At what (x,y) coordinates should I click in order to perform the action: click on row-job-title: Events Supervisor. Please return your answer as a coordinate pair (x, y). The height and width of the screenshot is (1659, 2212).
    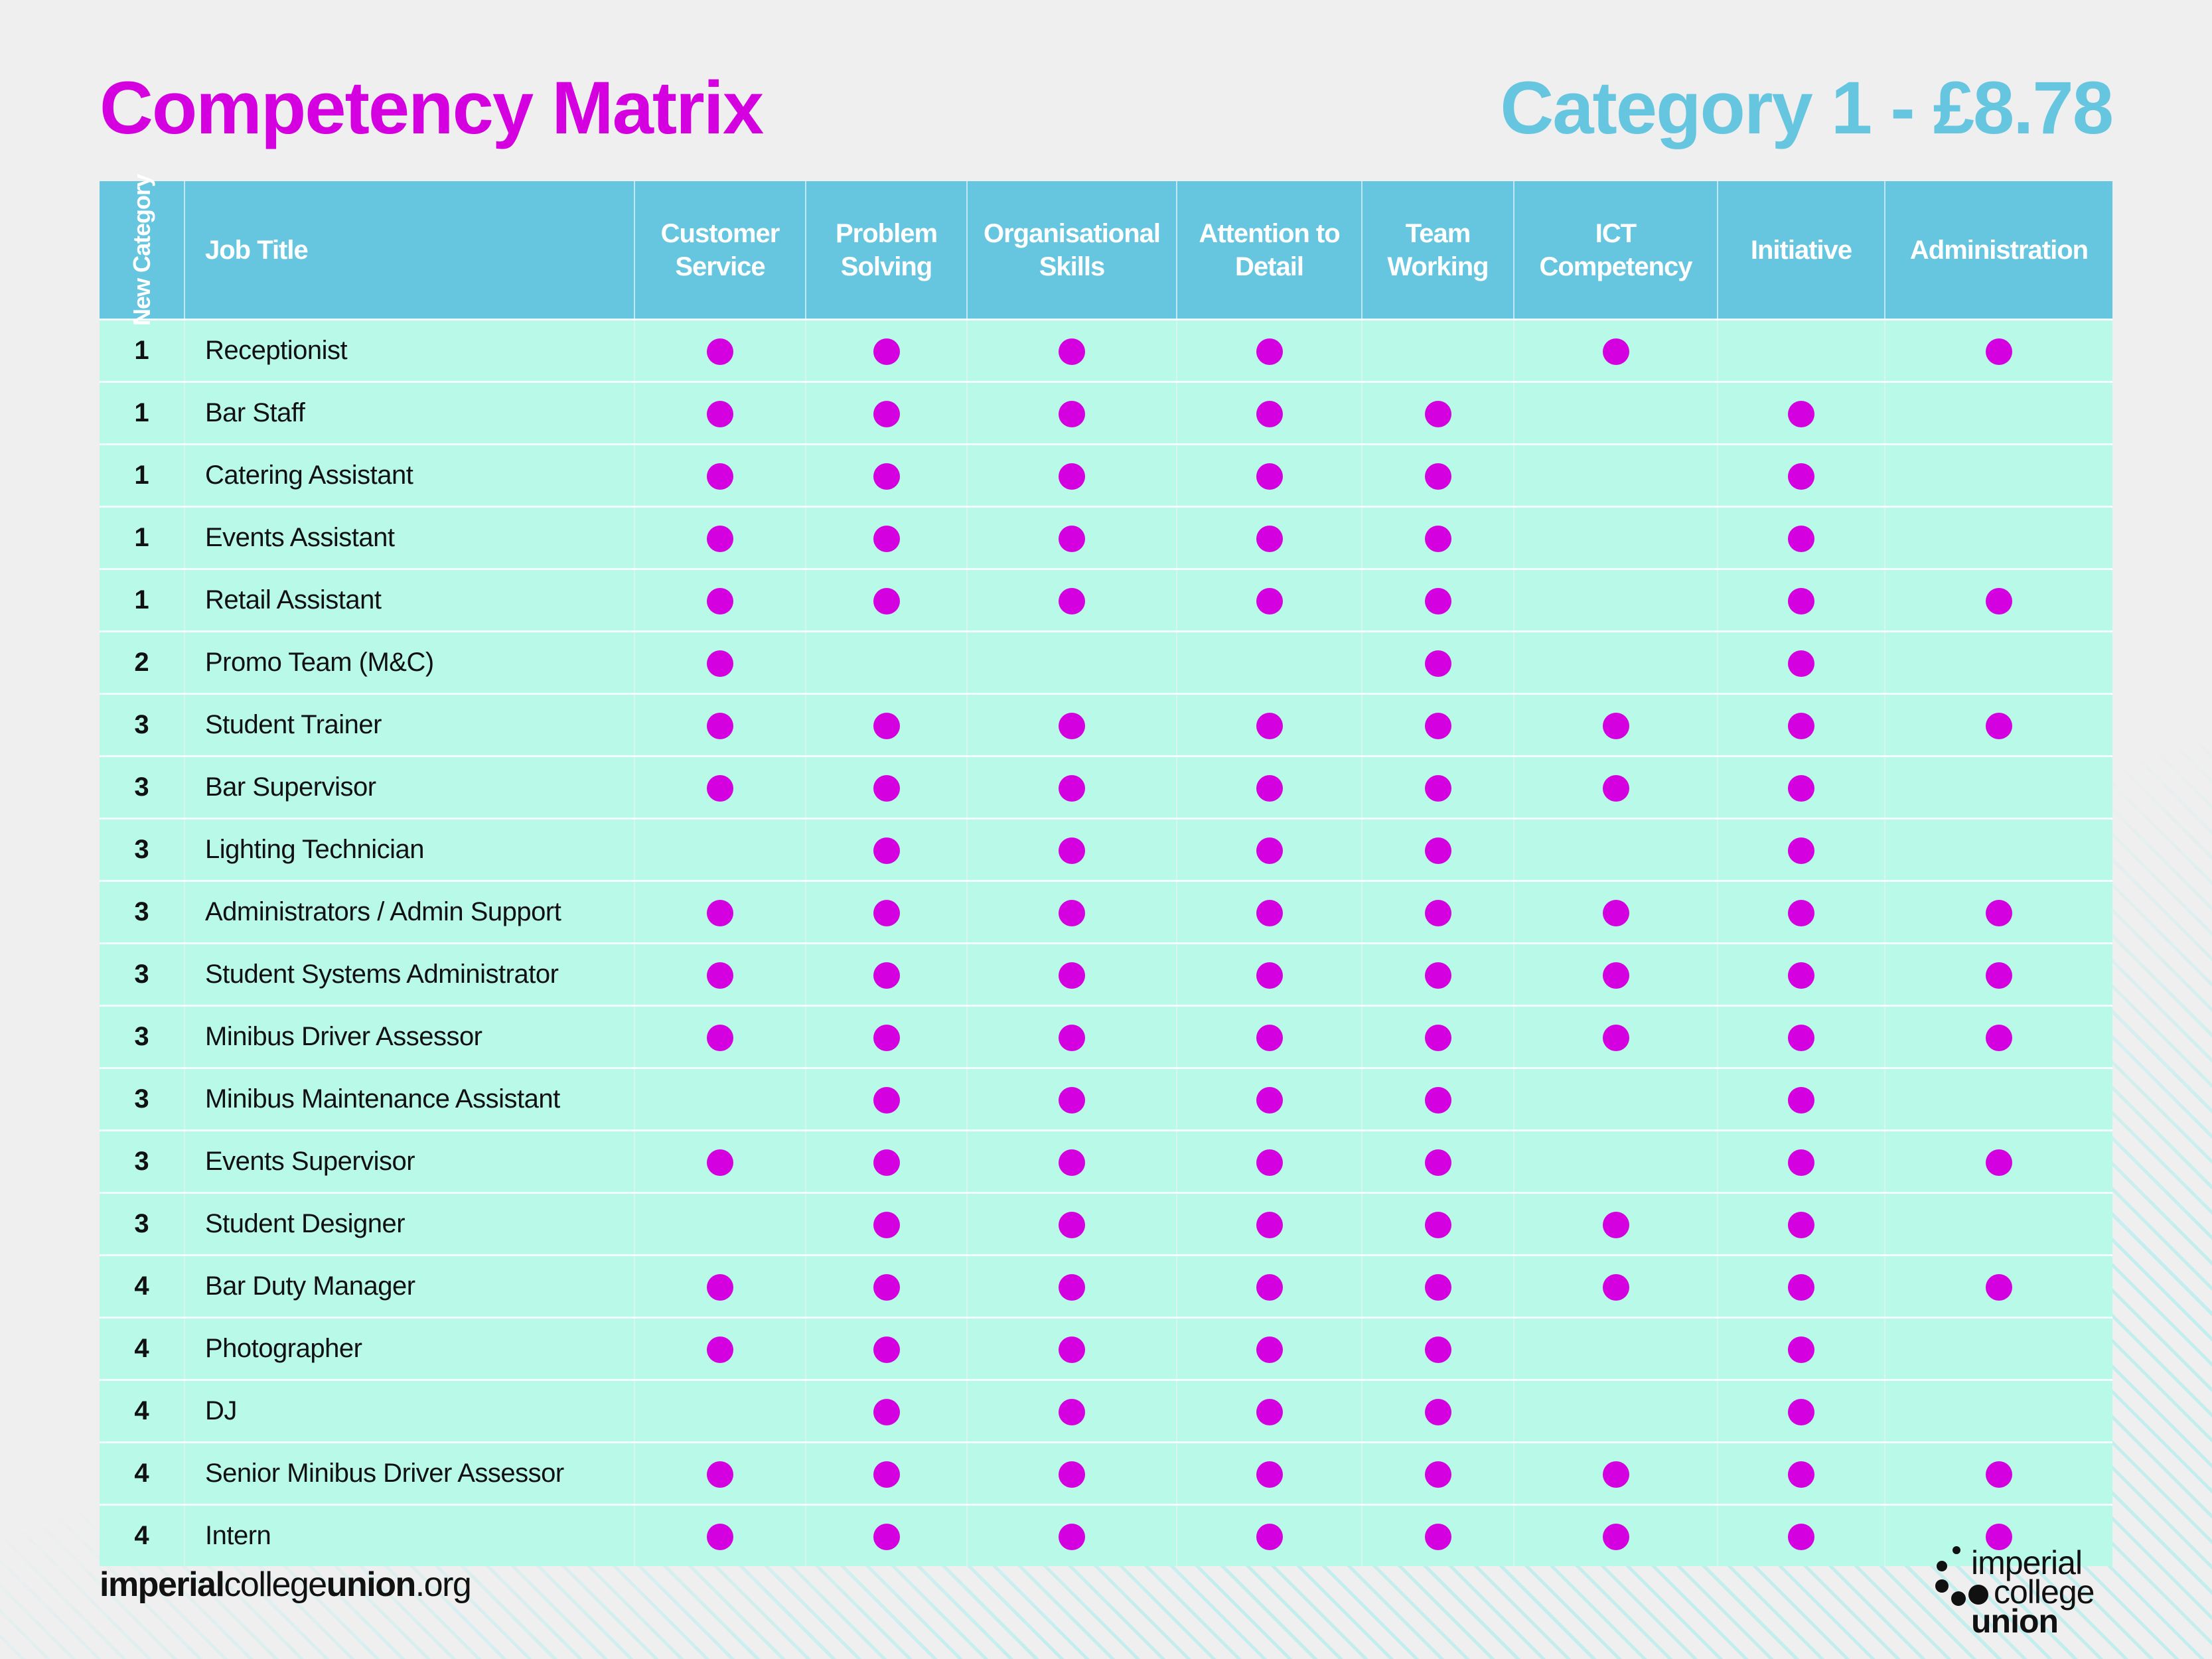
    Looking at the image, I should click on (409, 1161).